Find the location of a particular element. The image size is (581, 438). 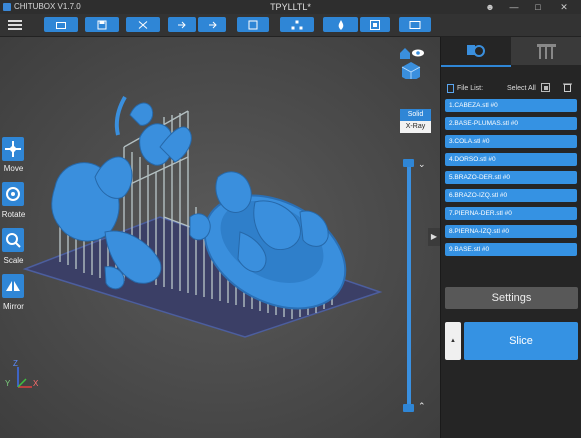

user-icon: ☻ is located at coordinates (490, 7).